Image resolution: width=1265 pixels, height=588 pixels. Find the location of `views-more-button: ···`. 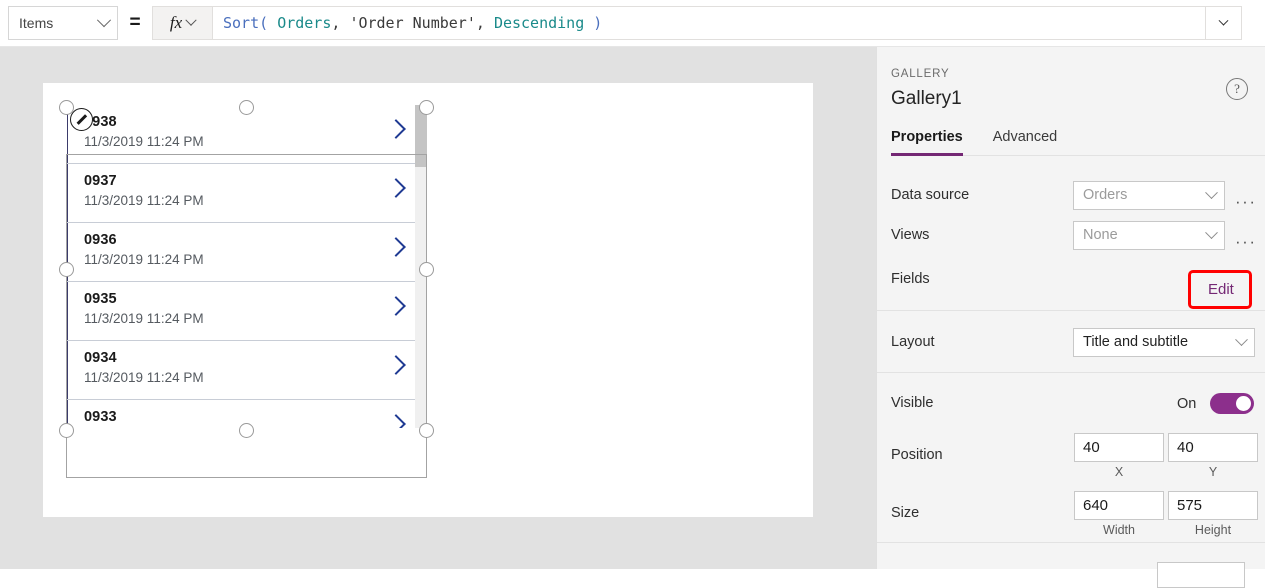

views-more-button: ··· is located at coordinates (1245, 241).